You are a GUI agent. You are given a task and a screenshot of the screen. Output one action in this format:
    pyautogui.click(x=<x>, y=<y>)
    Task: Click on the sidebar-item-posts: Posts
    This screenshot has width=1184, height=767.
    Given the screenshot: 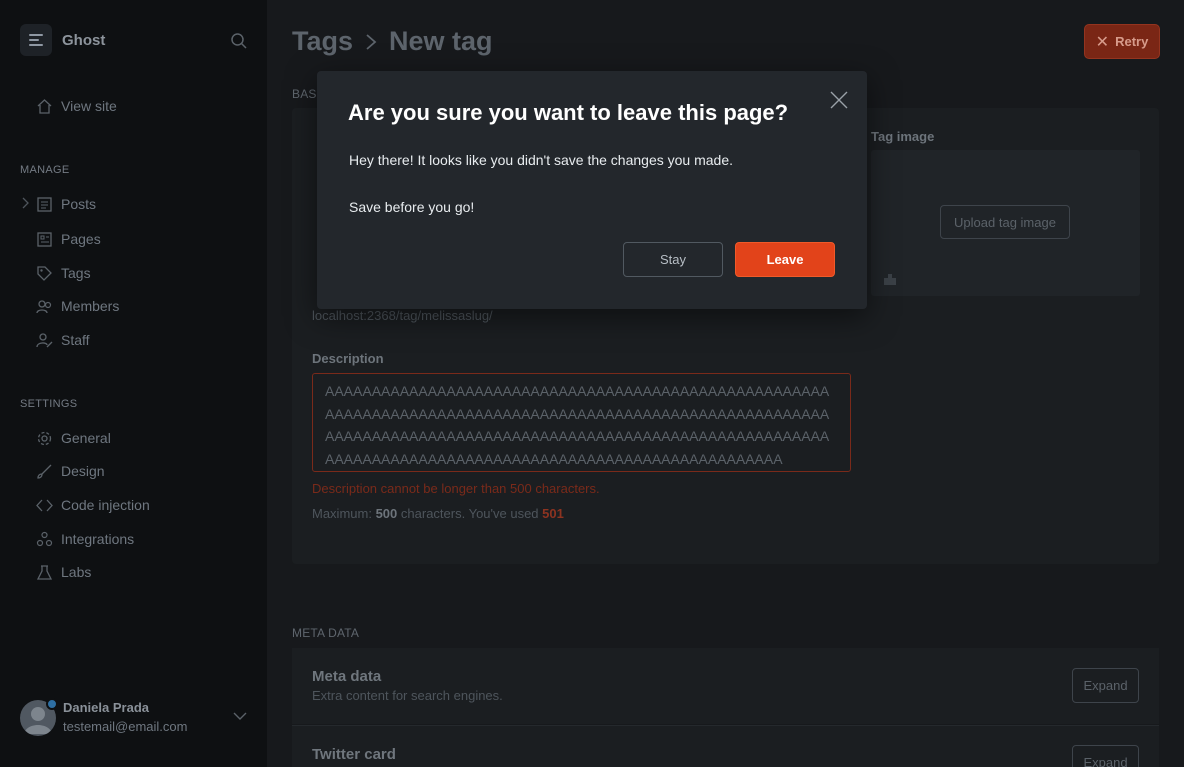 What is the action you would take?
    pyautogui.click(x=66, y=204)
    